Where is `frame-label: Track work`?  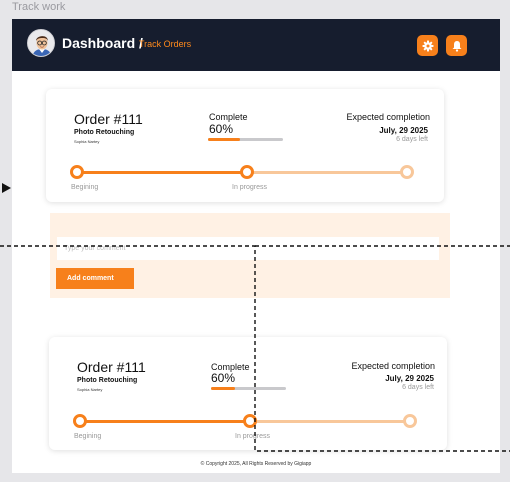 frame-label: Track work is located at coordinates (39, 7).